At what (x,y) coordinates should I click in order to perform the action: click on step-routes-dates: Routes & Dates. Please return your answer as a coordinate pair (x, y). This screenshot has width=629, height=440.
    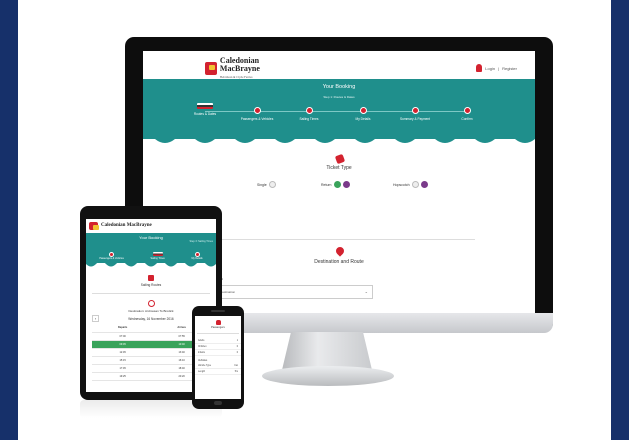
    Looking at the image, I should click on (205, 109).